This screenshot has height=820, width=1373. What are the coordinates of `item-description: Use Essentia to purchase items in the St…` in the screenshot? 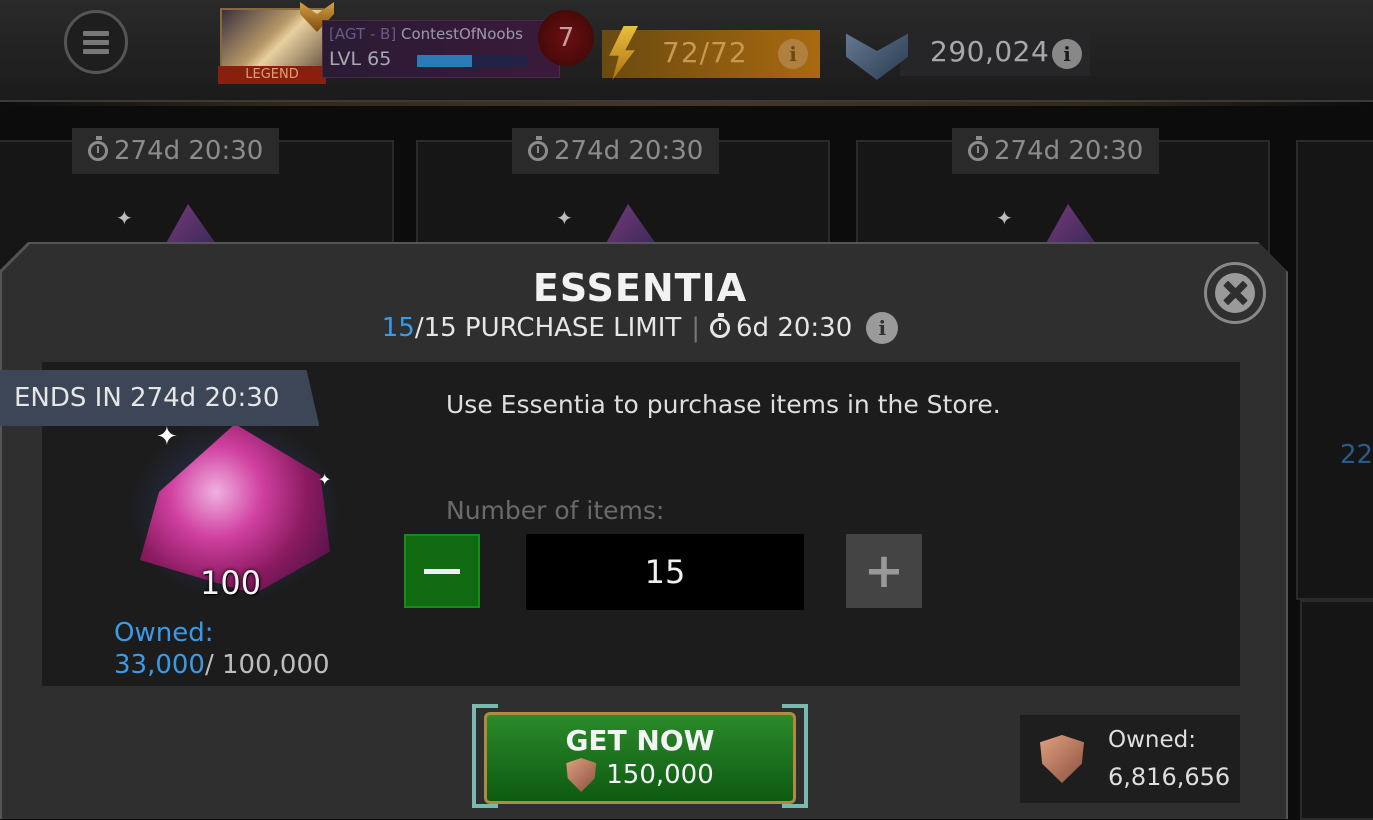 It's located at (723, 404).